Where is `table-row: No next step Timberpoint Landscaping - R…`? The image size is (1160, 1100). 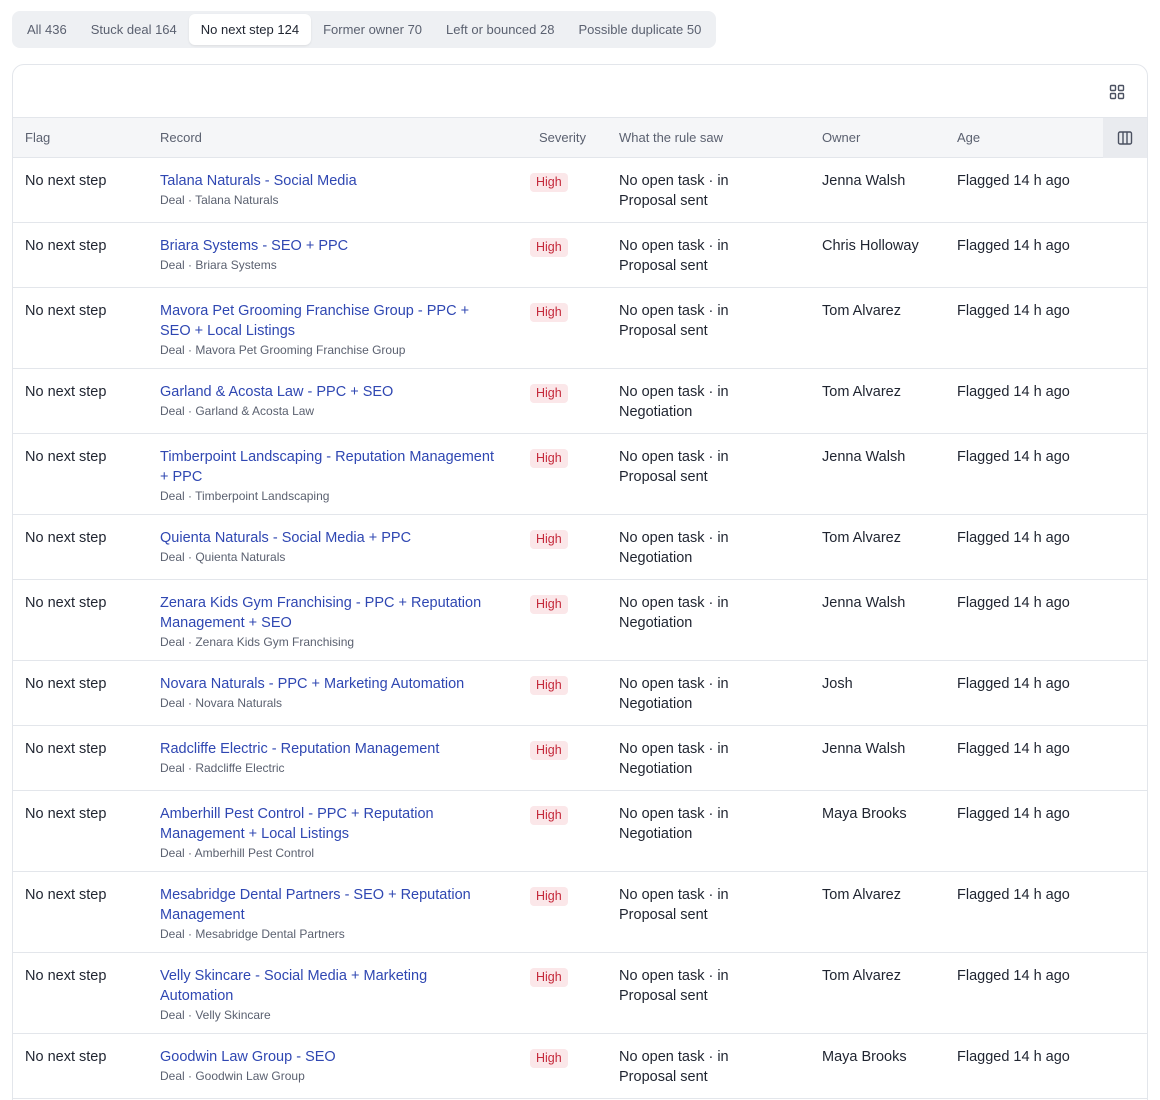 table-row: No next step Timberpoint Landscaping - R… is located at coordinates (580, 474).